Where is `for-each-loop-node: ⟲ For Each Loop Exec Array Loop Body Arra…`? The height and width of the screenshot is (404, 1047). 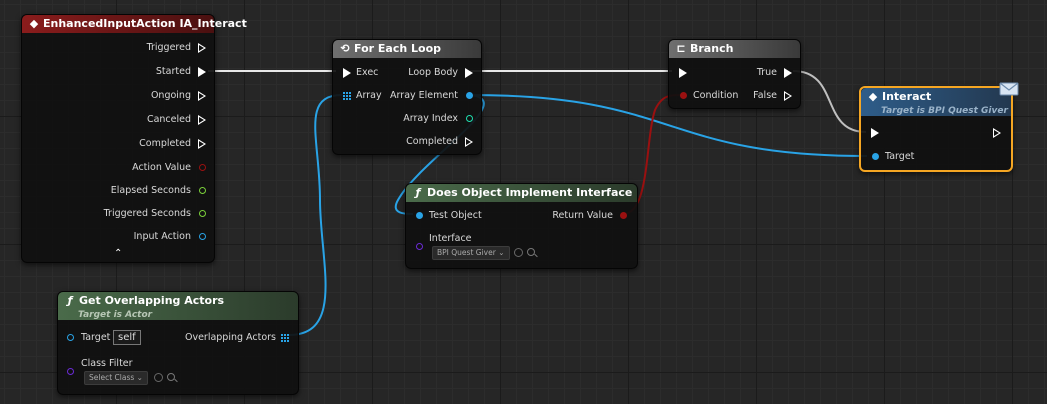
for-each-loop-node: ⟲ For Each Loop Exec Array Loop Body Arra… is located at coordinates (407, 97).